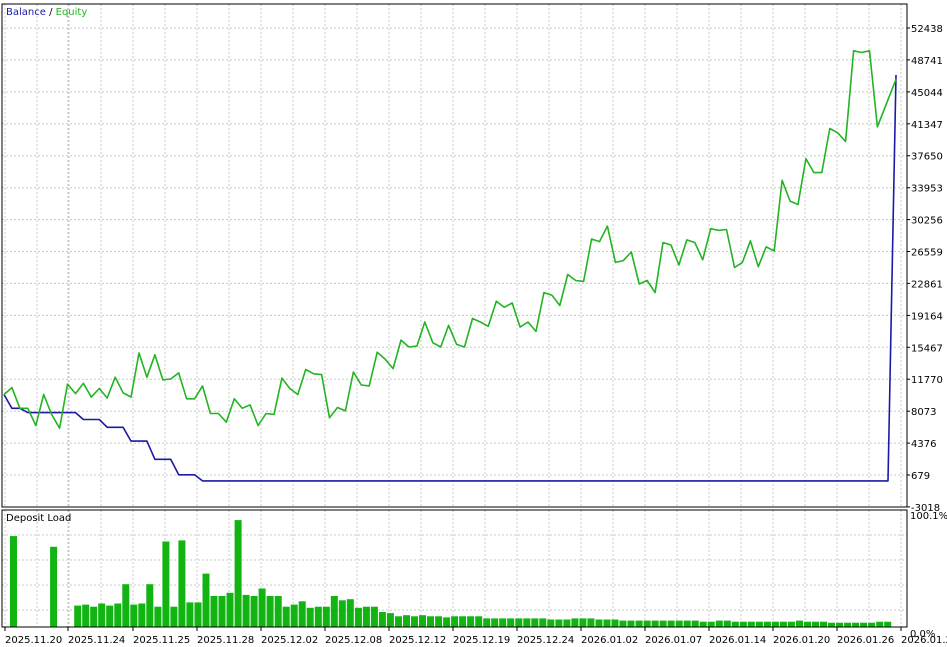 The height and width of the screenshot is (647, 947). What do you see at coordinates (545, 640) in the screenshot?
I see `x-tick-label: 2025.12.24` at bounding box center [545, 640].